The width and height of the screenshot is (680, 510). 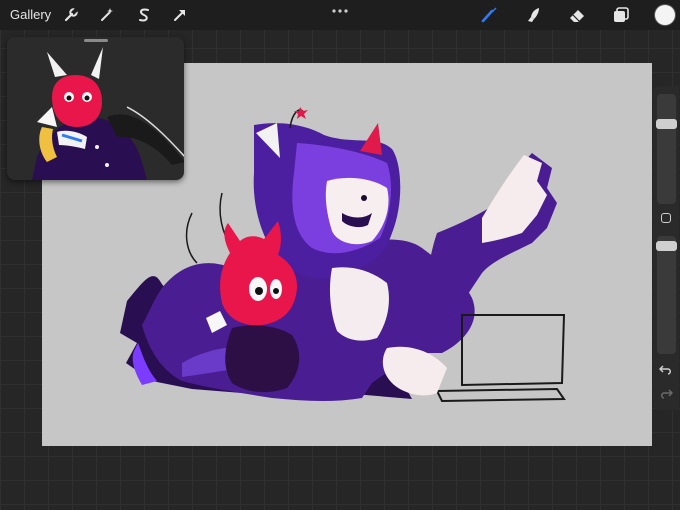 What do you see at coordinates (666, 149) in the screenshot?
I see `brush-size-slider` at bounding box center [666, 149].